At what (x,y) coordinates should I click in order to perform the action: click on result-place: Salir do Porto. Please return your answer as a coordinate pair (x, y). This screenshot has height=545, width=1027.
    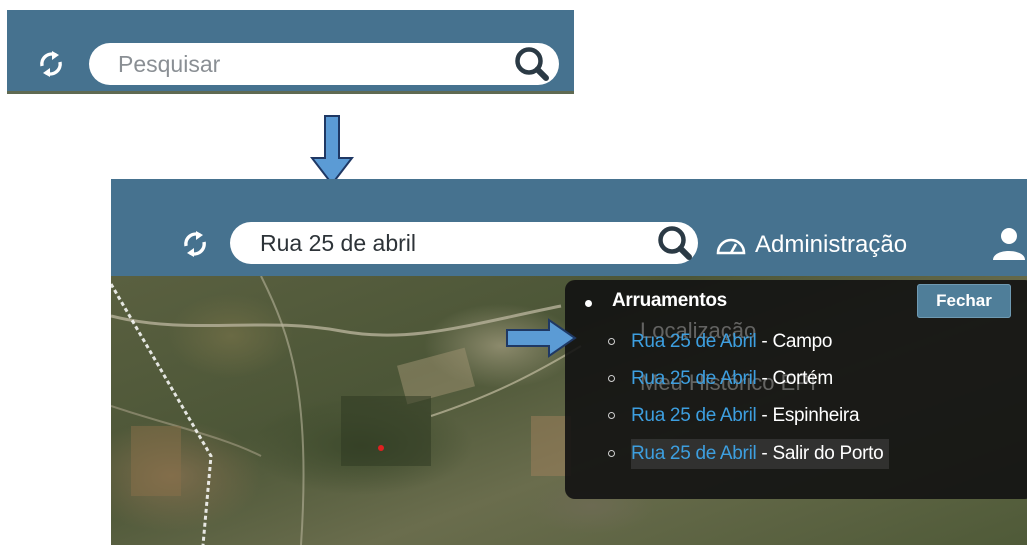
    Looking at the image, I should click on (828, 453).